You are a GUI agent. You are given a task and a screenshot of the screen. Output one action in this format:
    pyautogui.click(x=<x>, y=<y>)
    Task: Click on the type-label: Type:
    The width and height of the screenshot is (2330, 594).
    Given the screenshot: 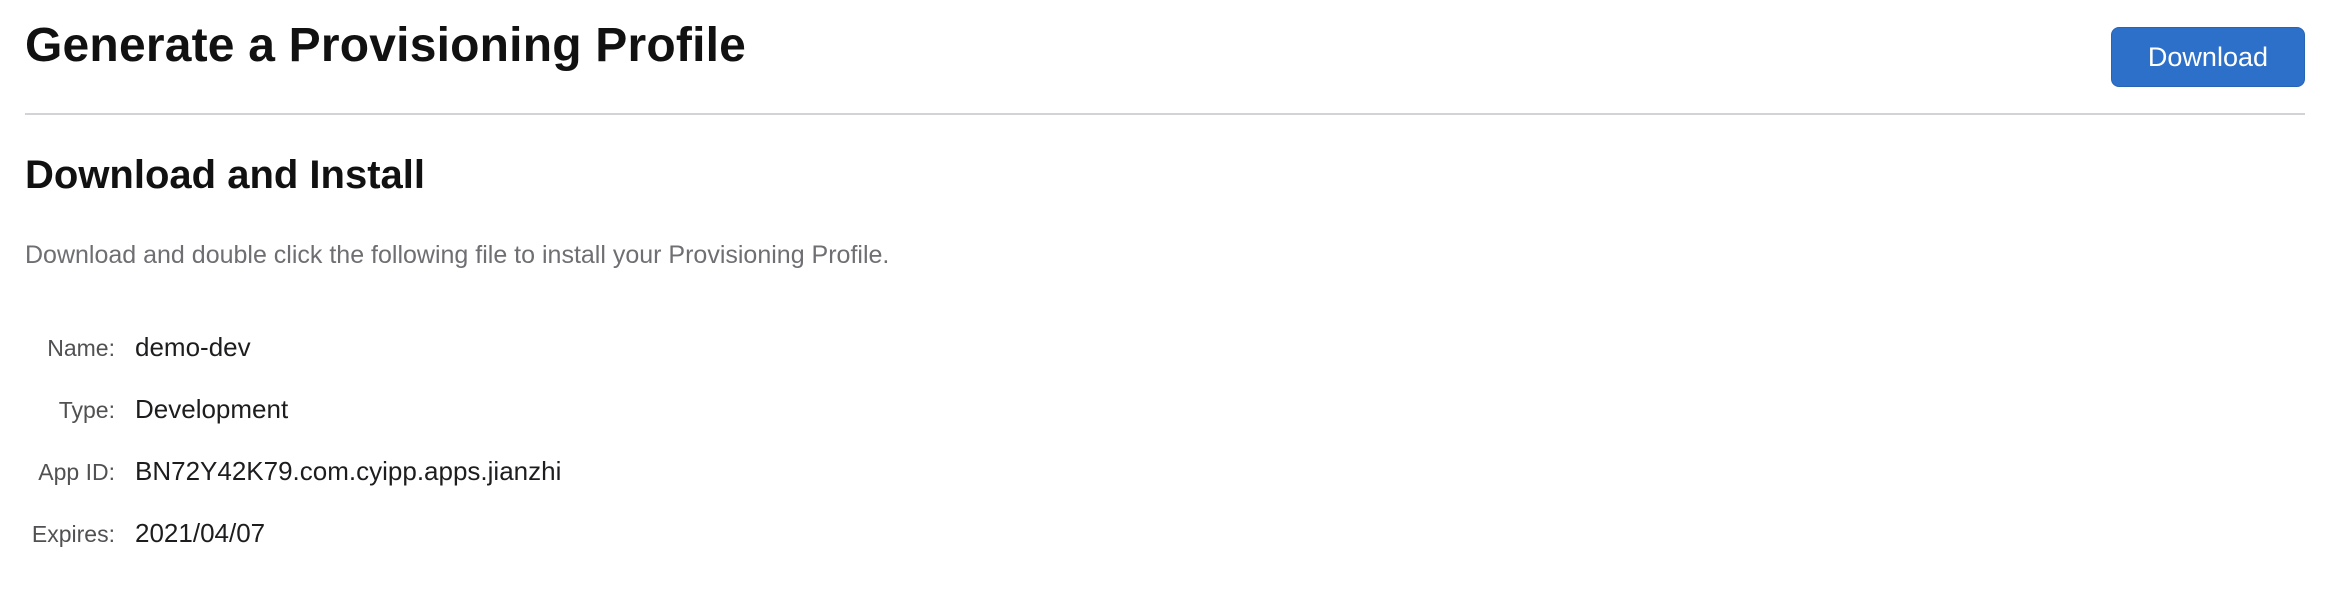 What is the action you would take?
    pyautogui.click(x=86, y=410)
    